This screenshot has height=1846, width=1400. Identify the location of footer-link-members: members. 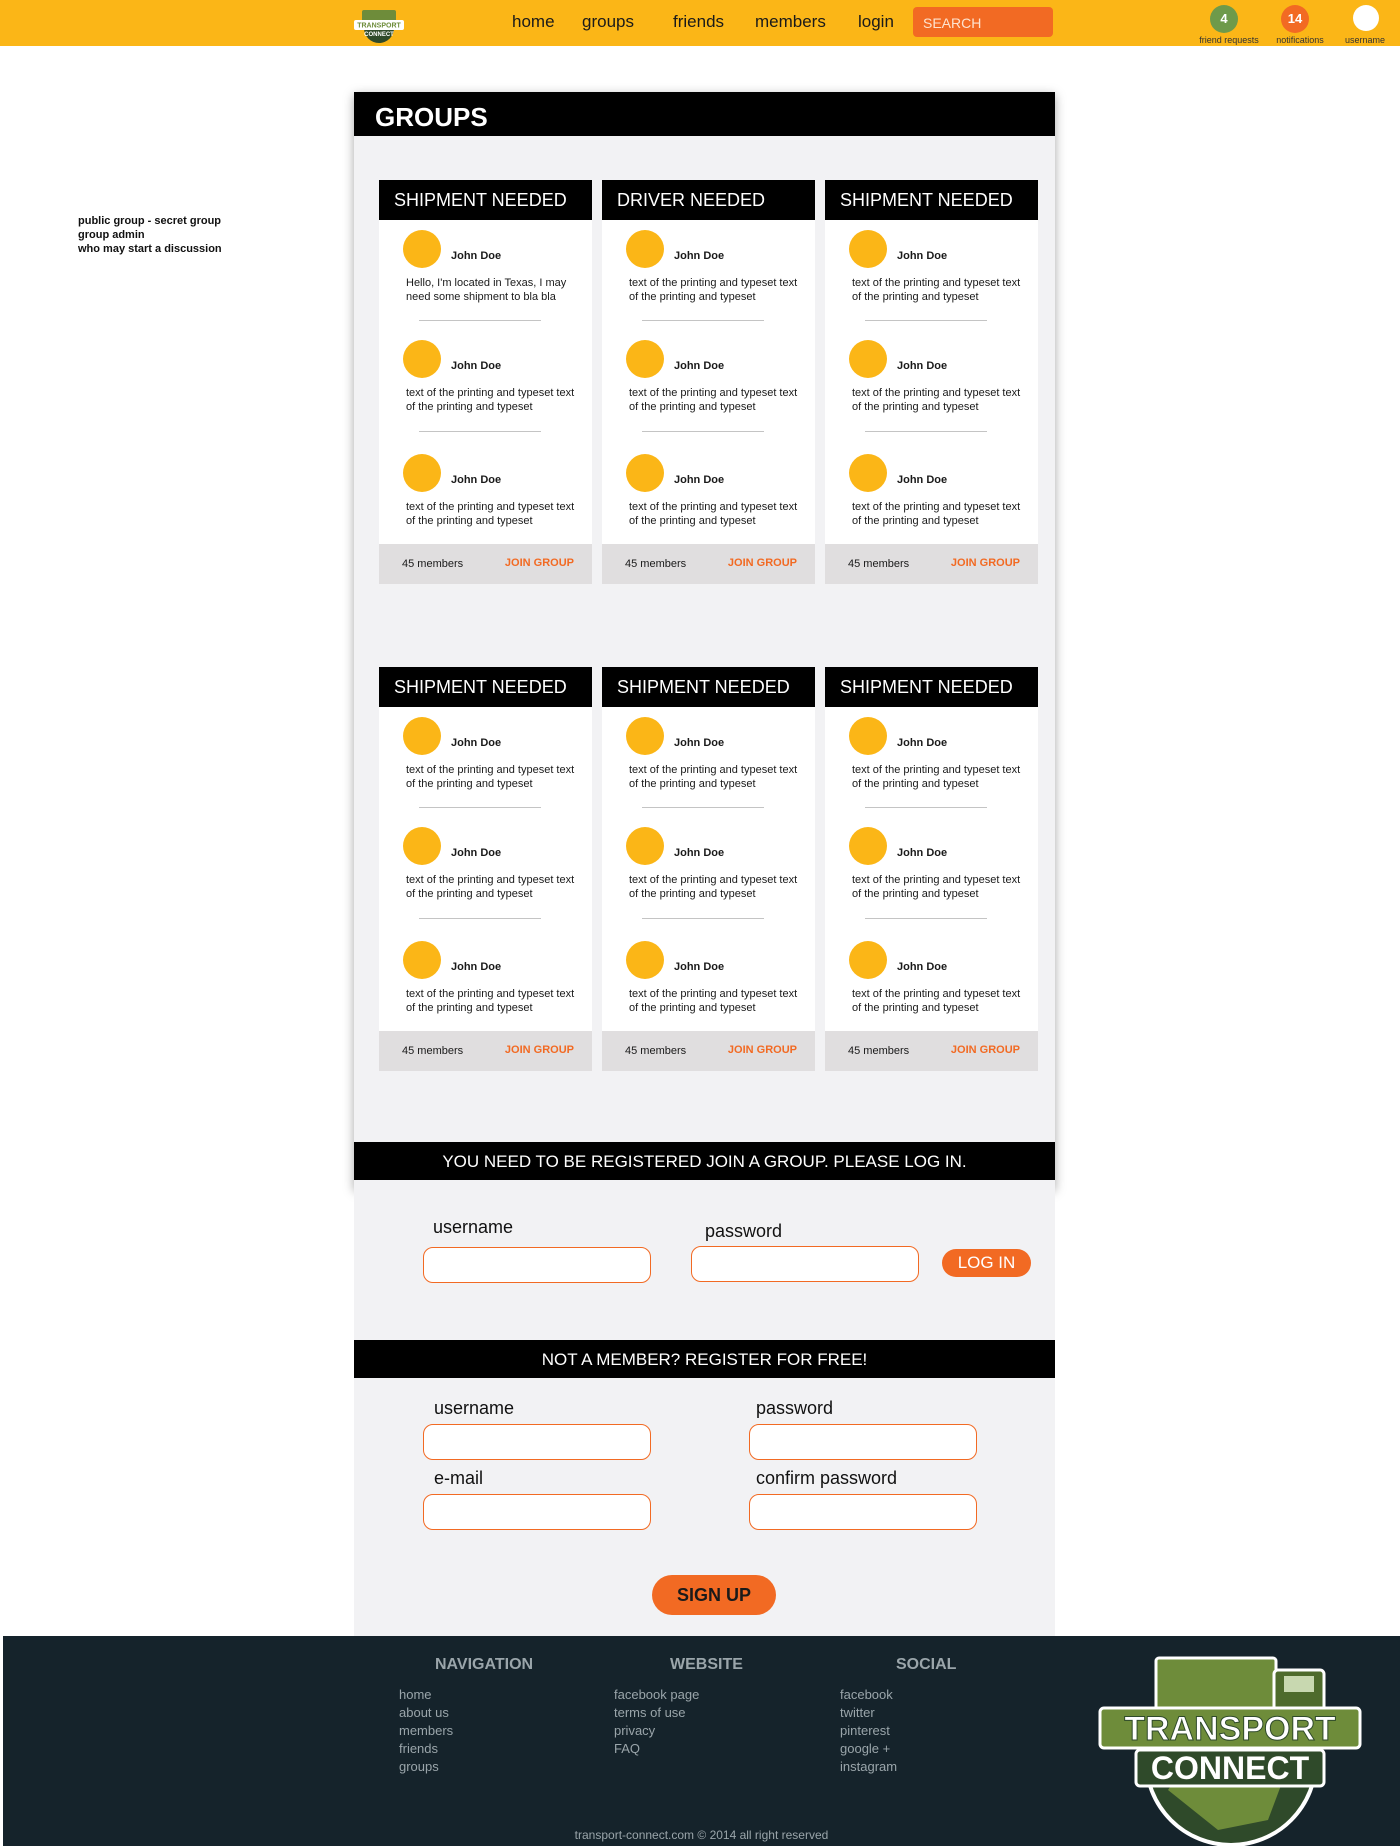
(426, 1730).